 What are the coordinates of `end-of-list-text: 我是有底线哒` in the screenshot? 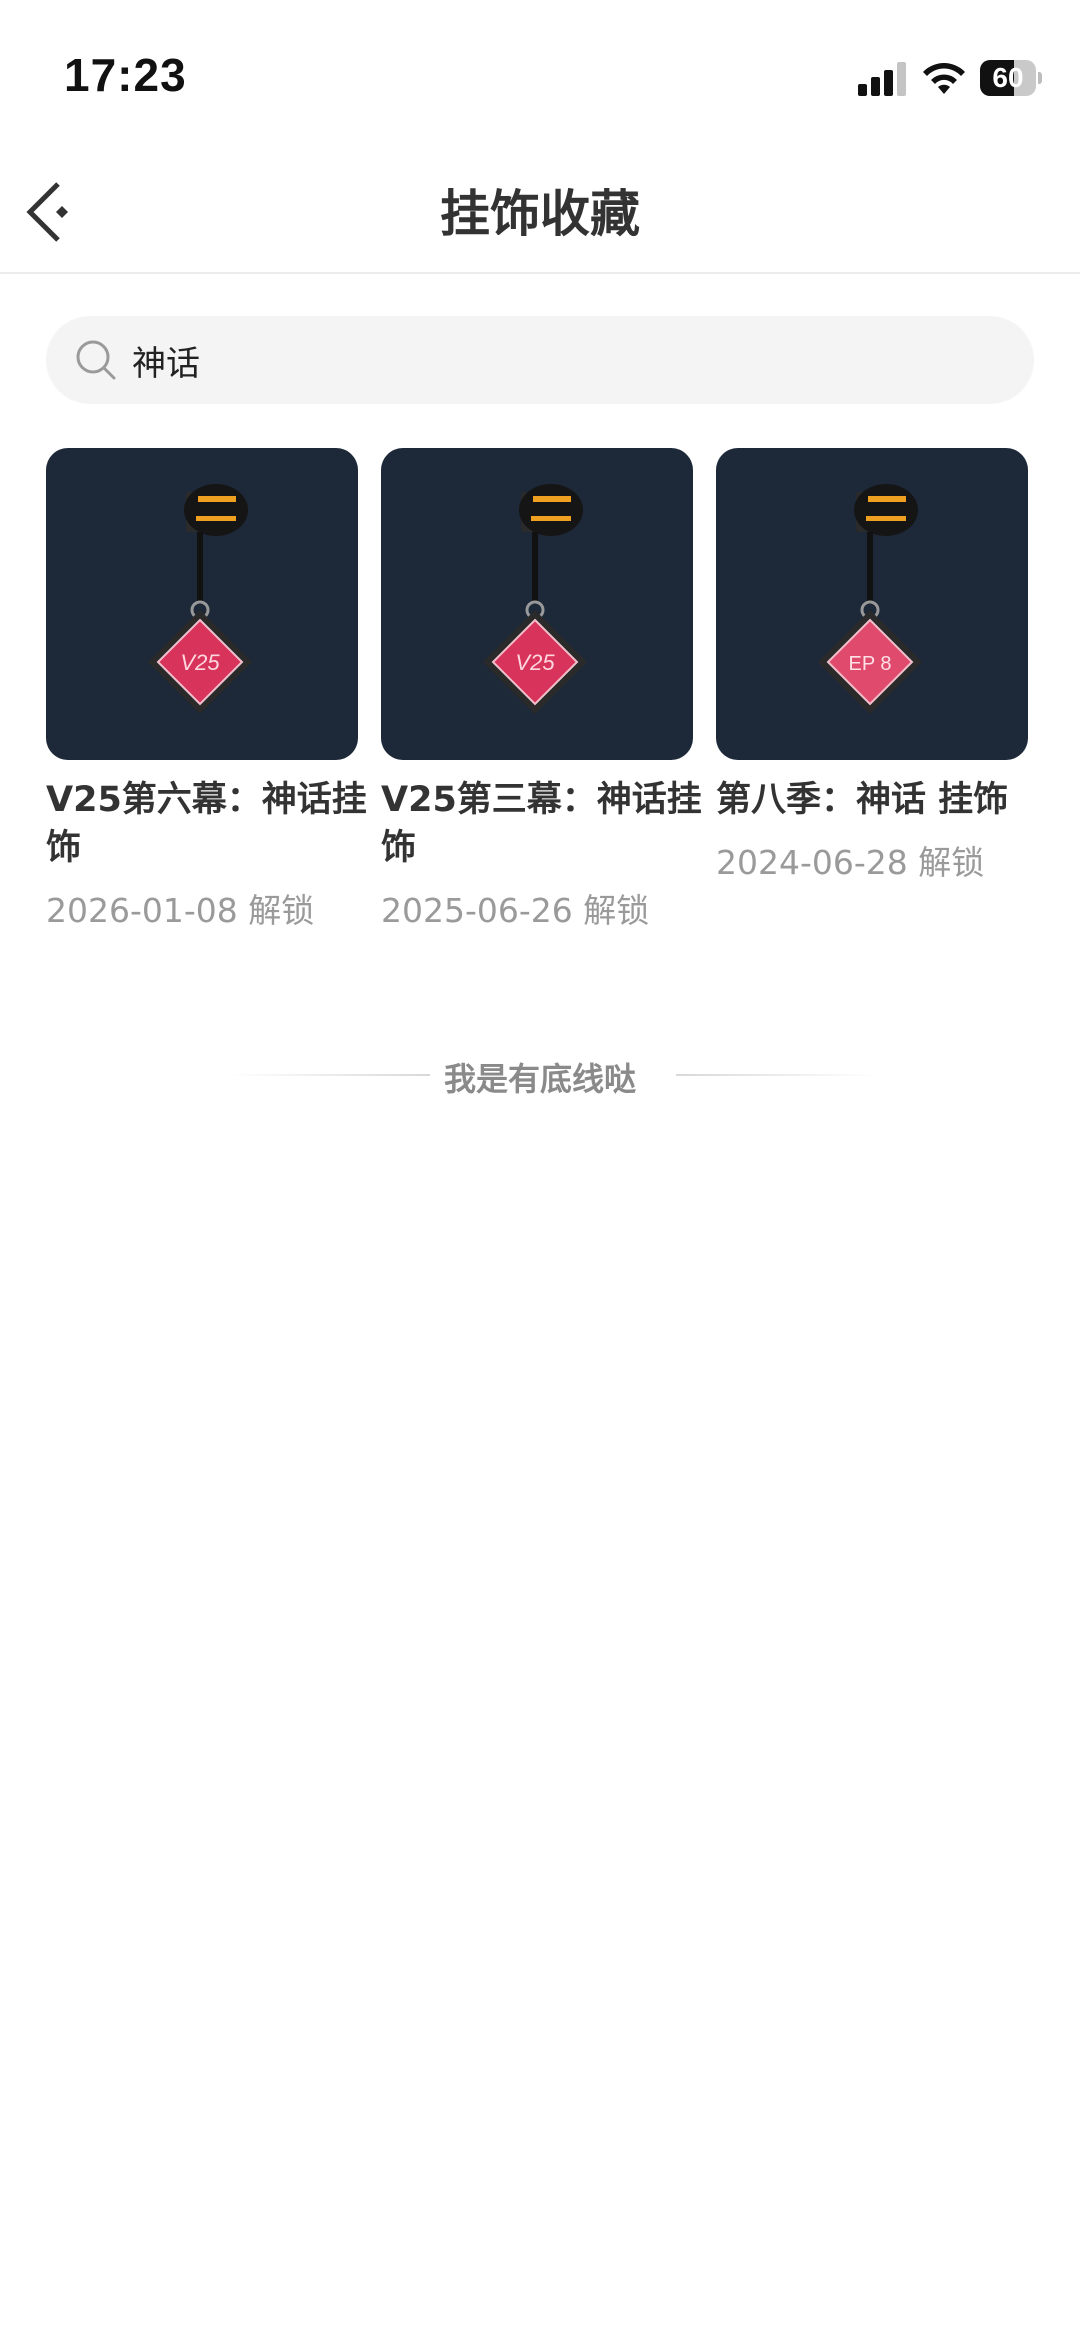 It's located at (539, 1079).